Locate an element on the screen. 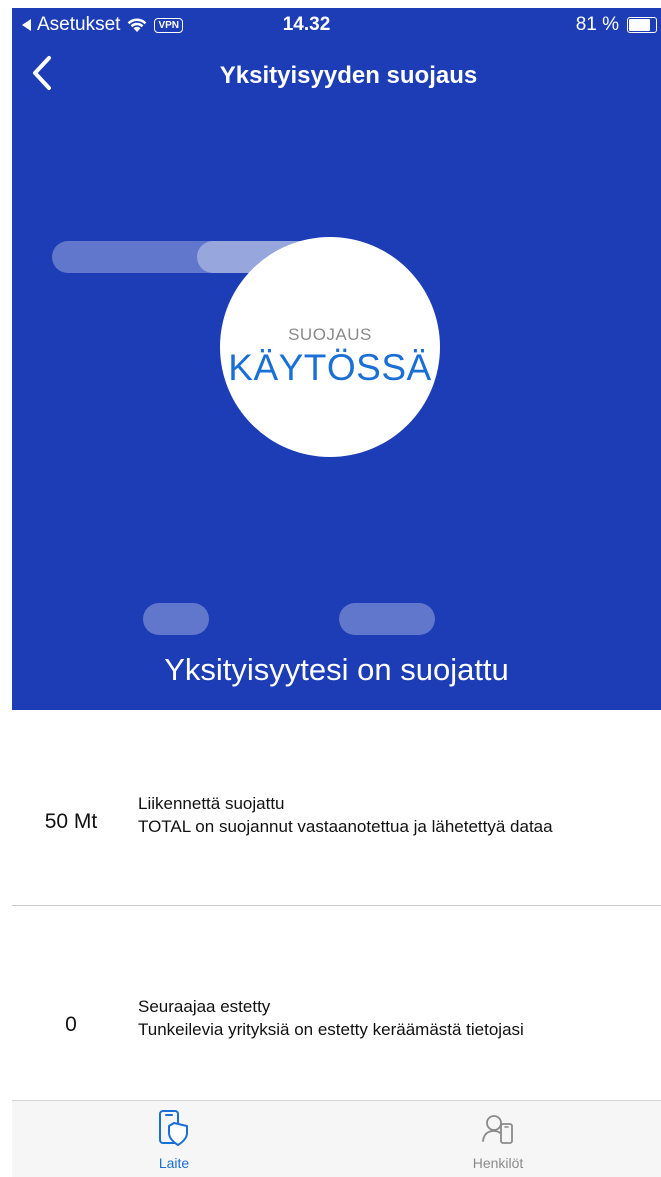 Image resolution: width=661 pixels, height=1177 pixels. protection-label: SUOJAUS is located at coordinates (330, 334).